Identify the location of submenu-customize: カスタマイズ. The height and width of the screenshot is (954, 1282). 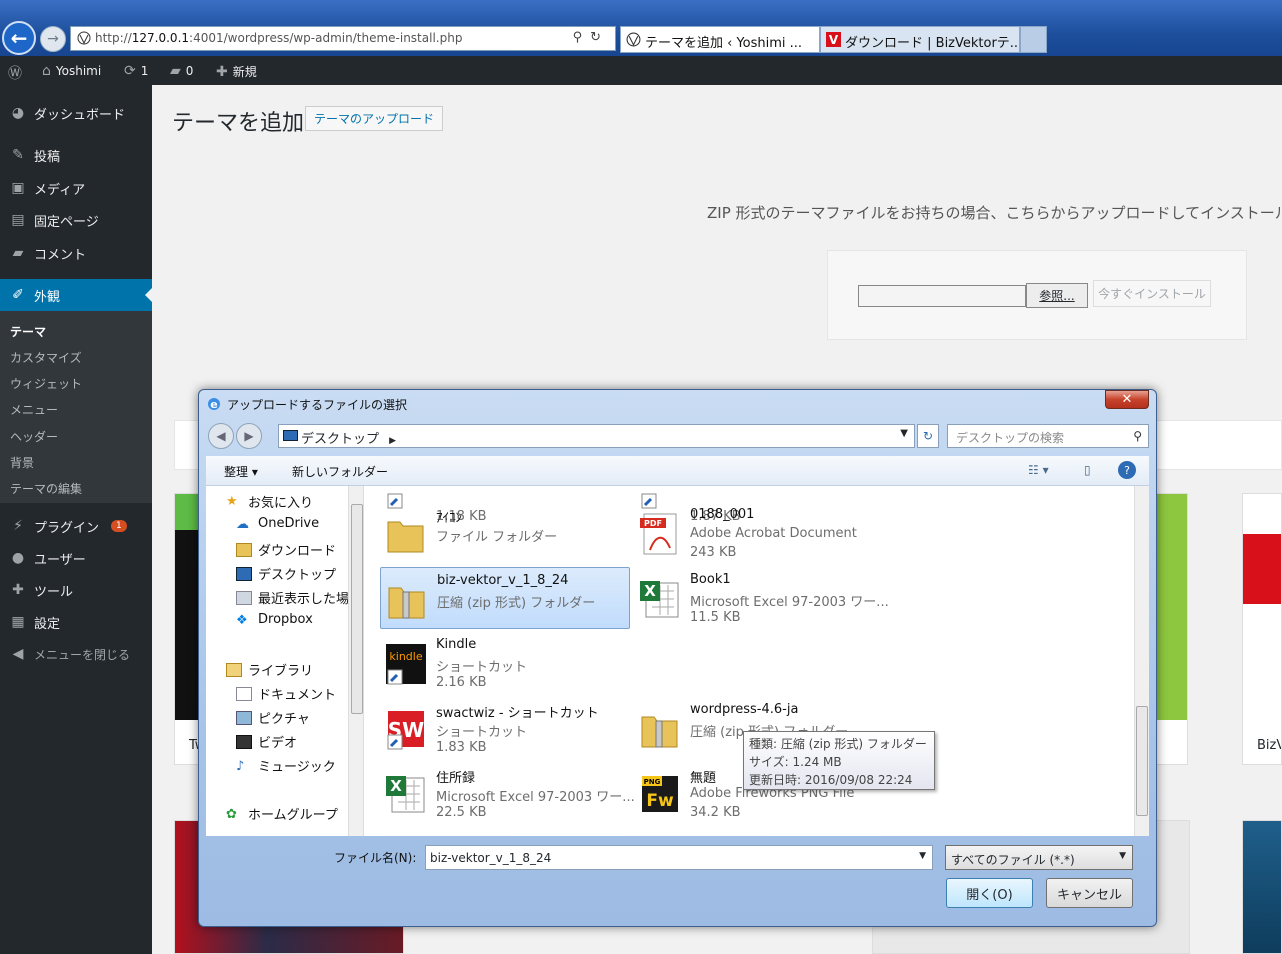
(46, 357).